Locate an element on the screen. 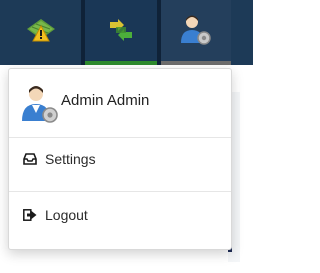  menu-item-settings: Settings is located at coordinates (59, 159).